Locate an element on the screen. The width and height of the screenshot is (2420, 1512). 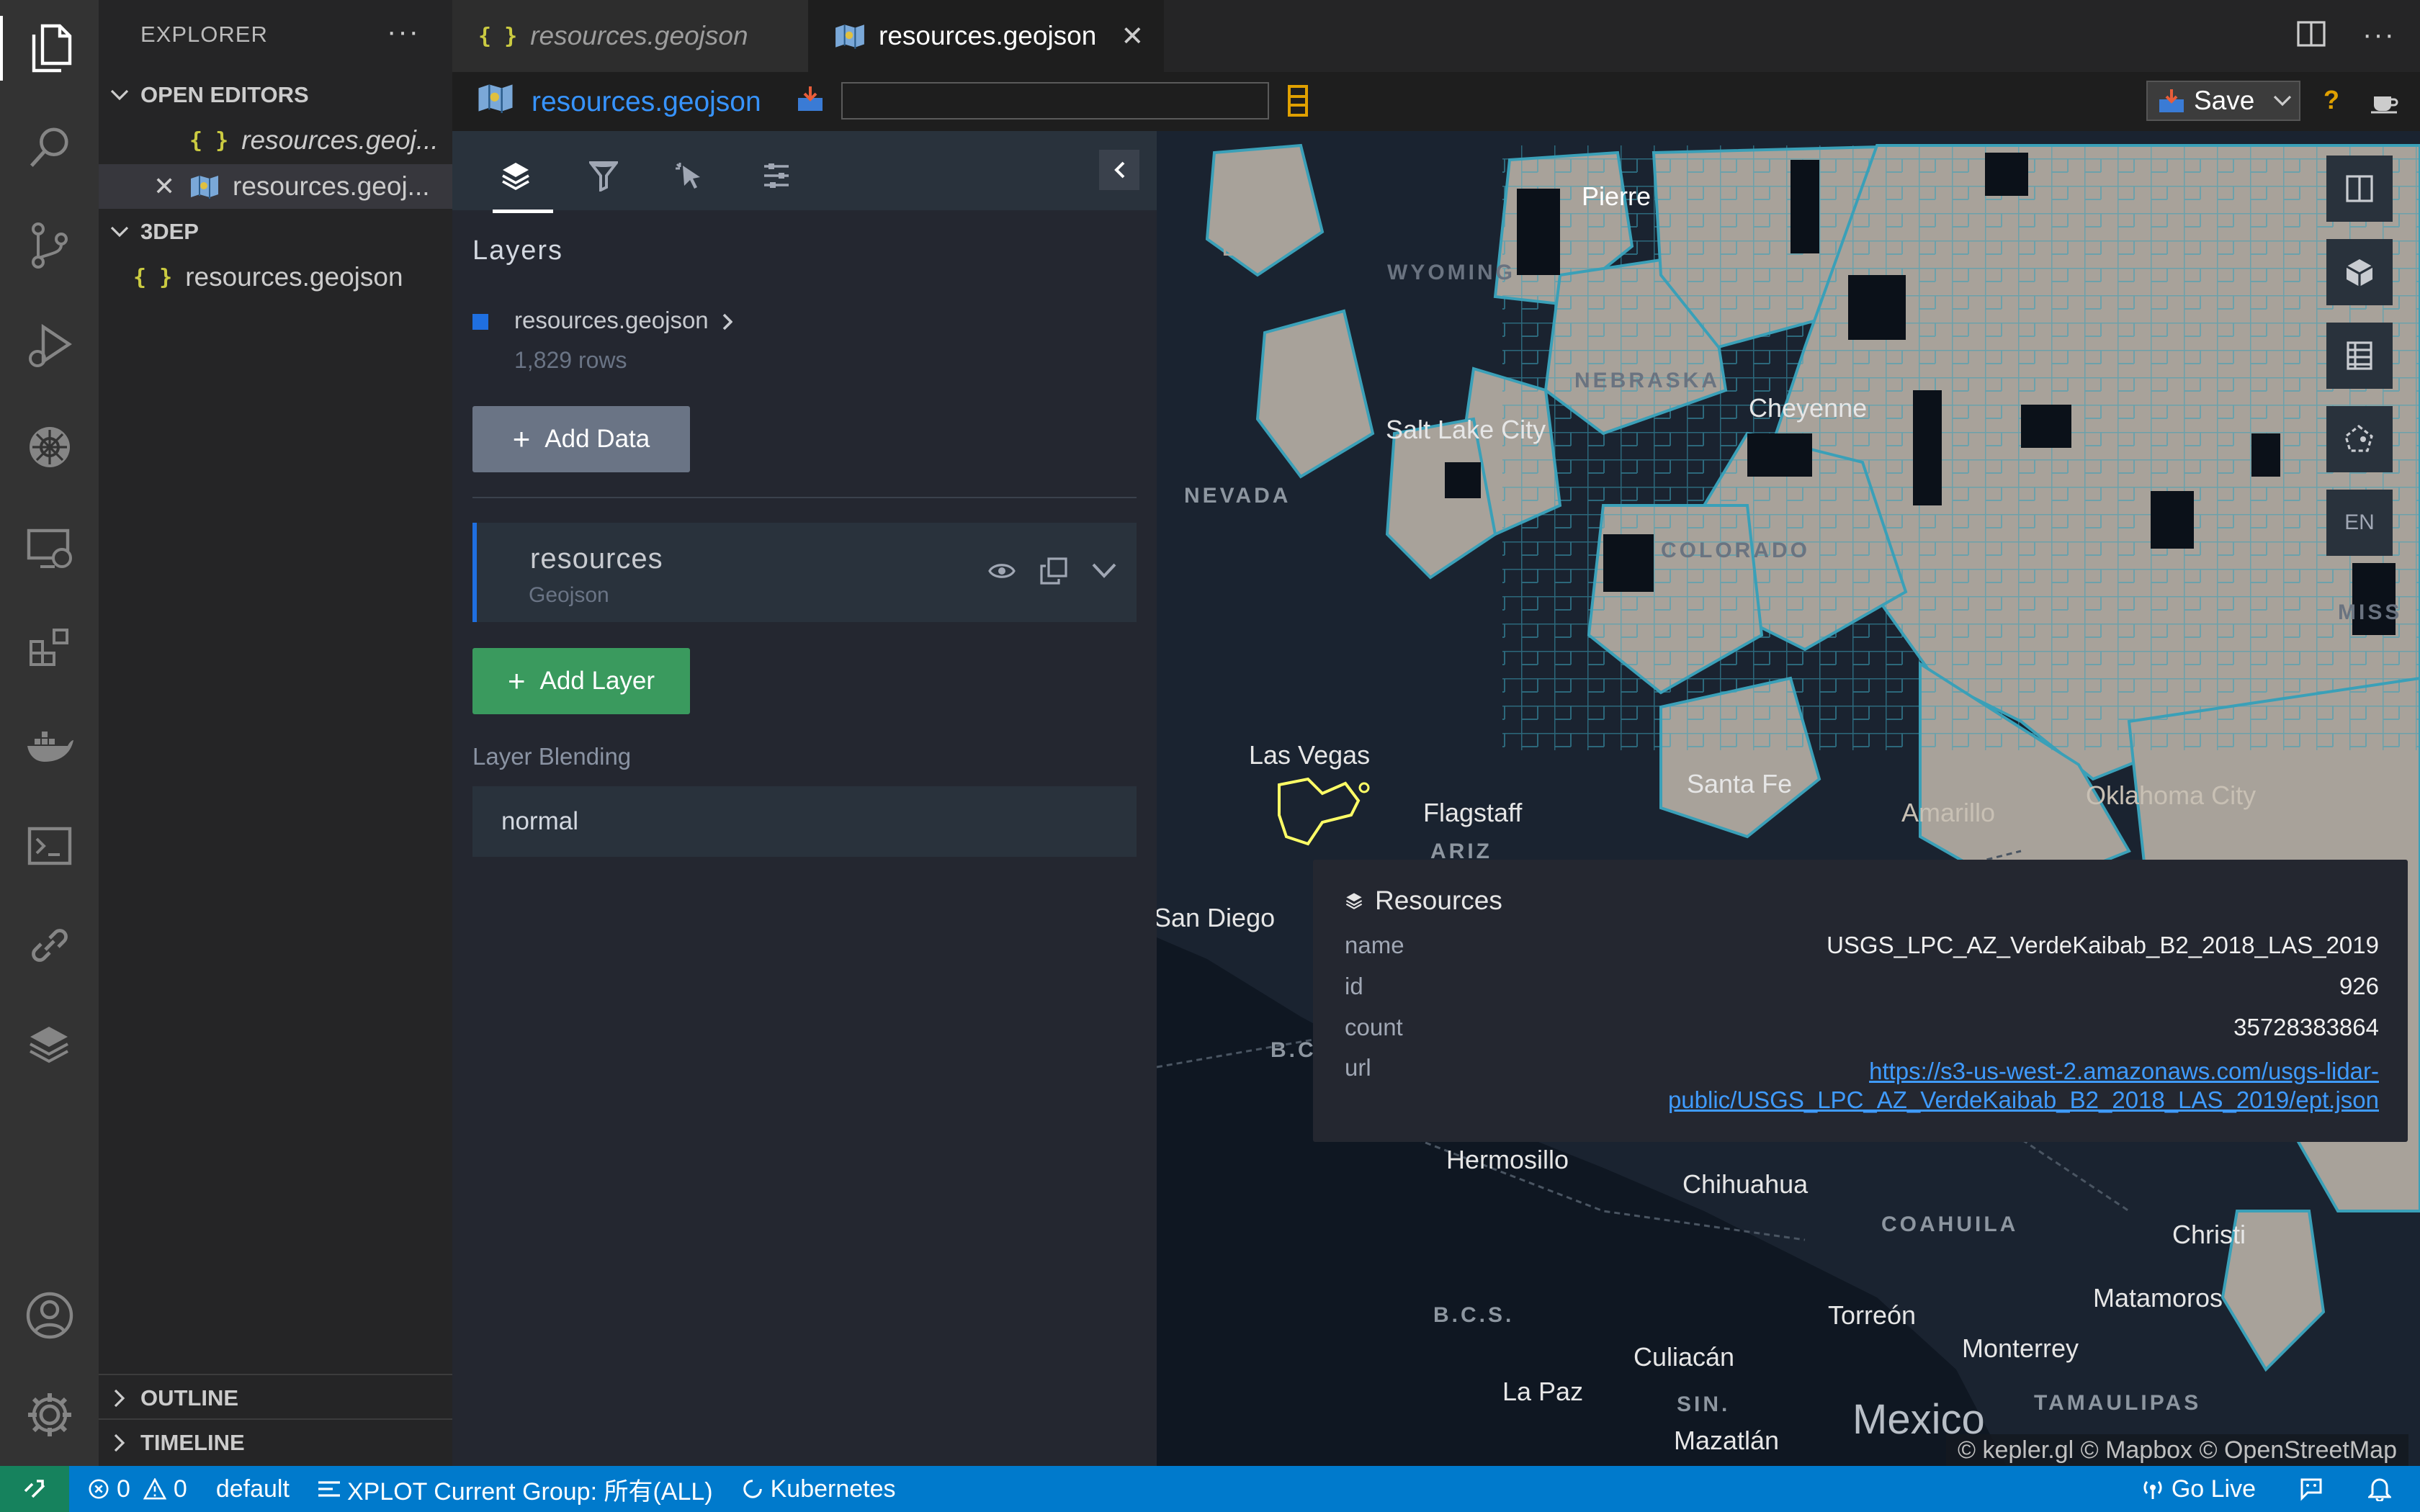
tab-layers is located at coordinates (520, 180).